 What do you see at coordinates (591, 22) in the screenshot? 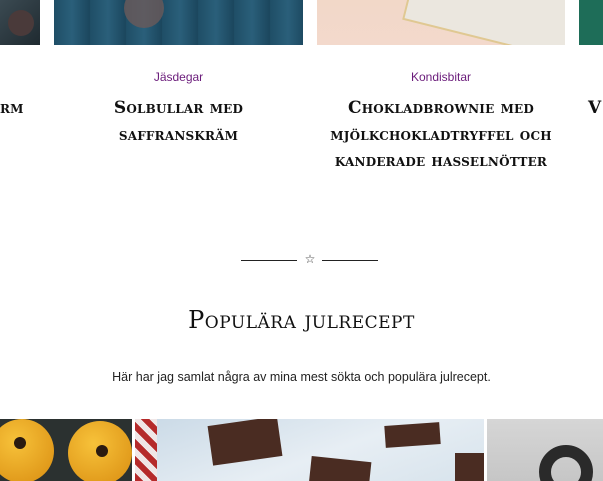
I see `card-image-partial-right` at bounding box center [591, 22].